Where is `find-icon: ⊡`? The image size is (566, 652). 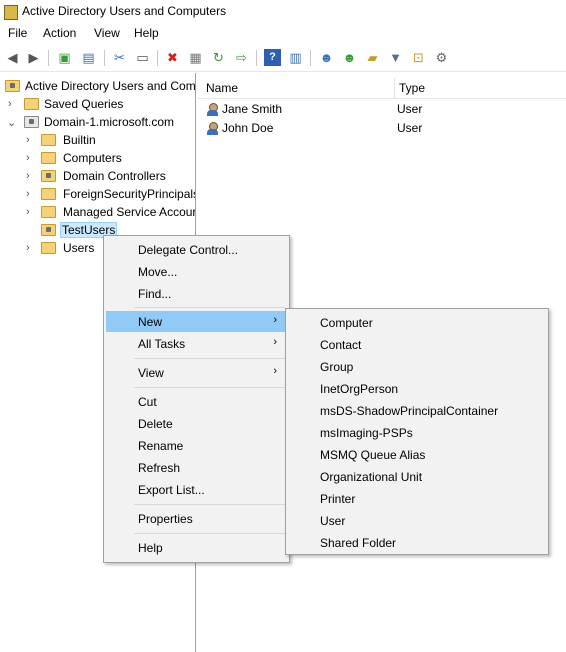 find-icon: ⊡ is located at coordinates (418, 57).